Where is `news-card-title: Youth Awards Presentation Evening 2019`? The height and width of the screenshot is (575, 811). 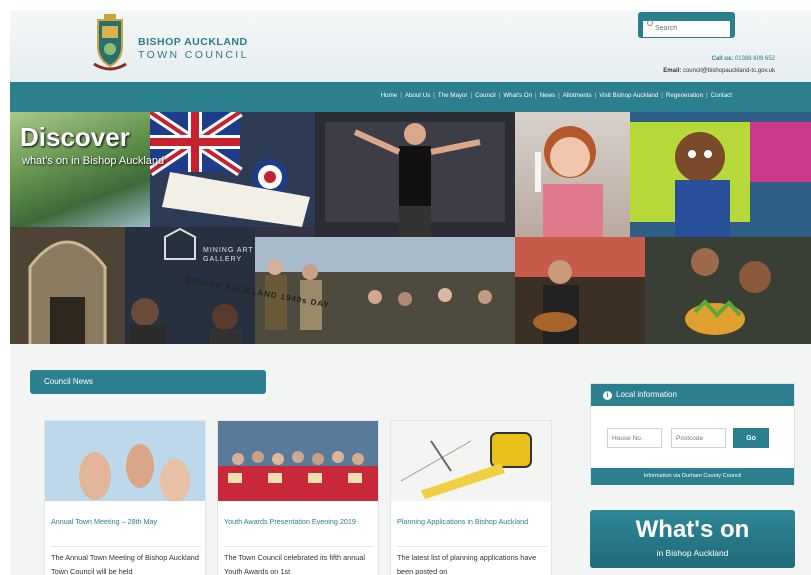 news-card-title: Youth Awards Presentation Evening 2019 is located at coordinates (299, 522).